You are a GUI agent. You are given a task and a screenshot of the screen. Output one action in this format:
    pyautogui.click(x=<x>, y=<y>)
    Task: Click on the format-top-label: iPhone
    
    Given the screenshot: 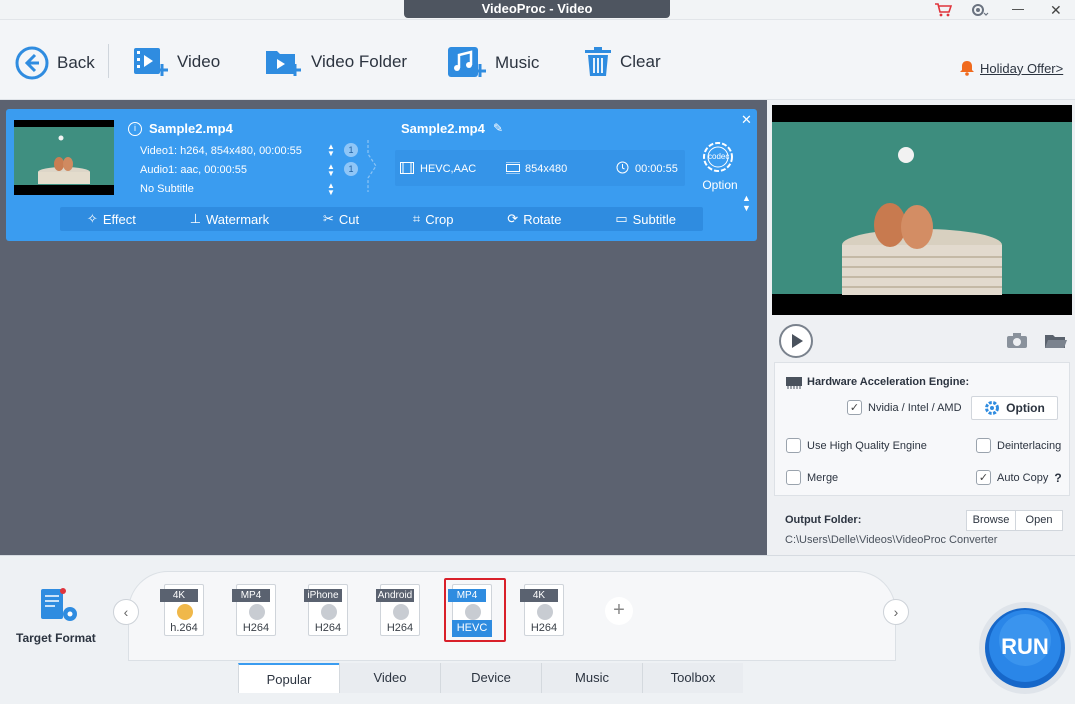 What is the action you would take?
    pyautogui.click(x=323, y=595)
    